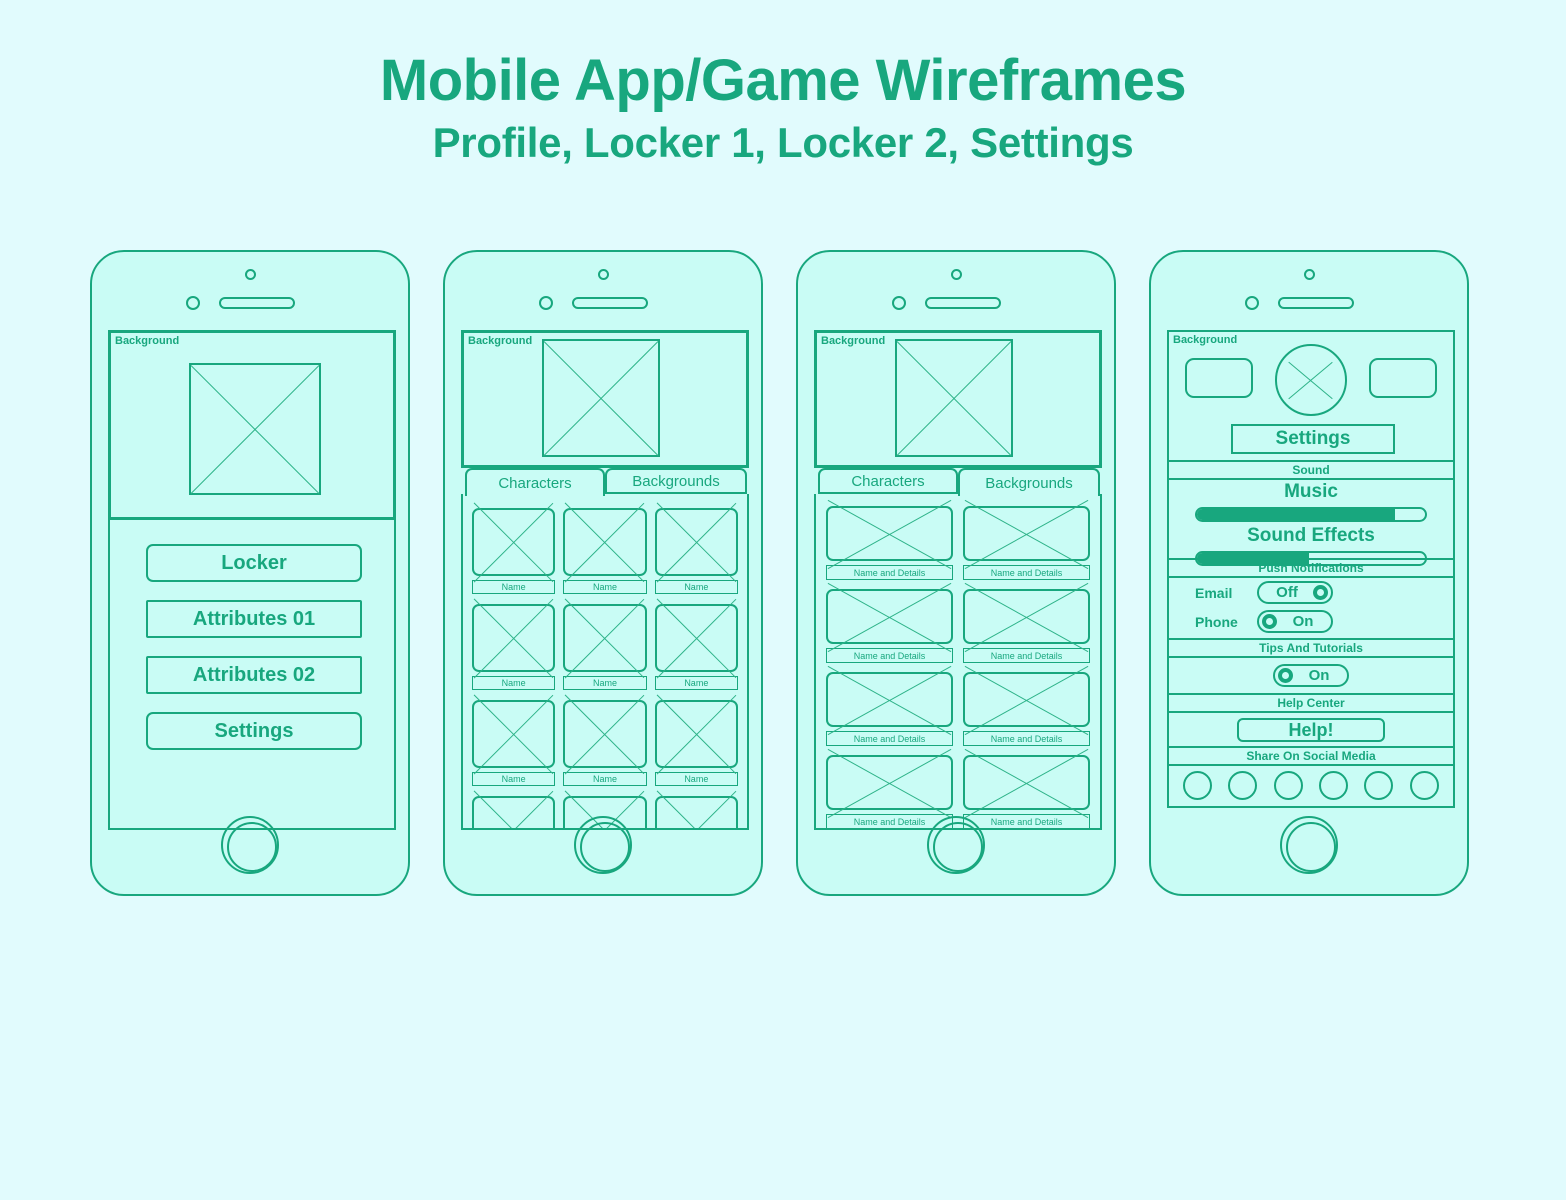  Describe the element at coordinates (1311, 380) in the screenshot. I see `avatar-placeholder` at that location.